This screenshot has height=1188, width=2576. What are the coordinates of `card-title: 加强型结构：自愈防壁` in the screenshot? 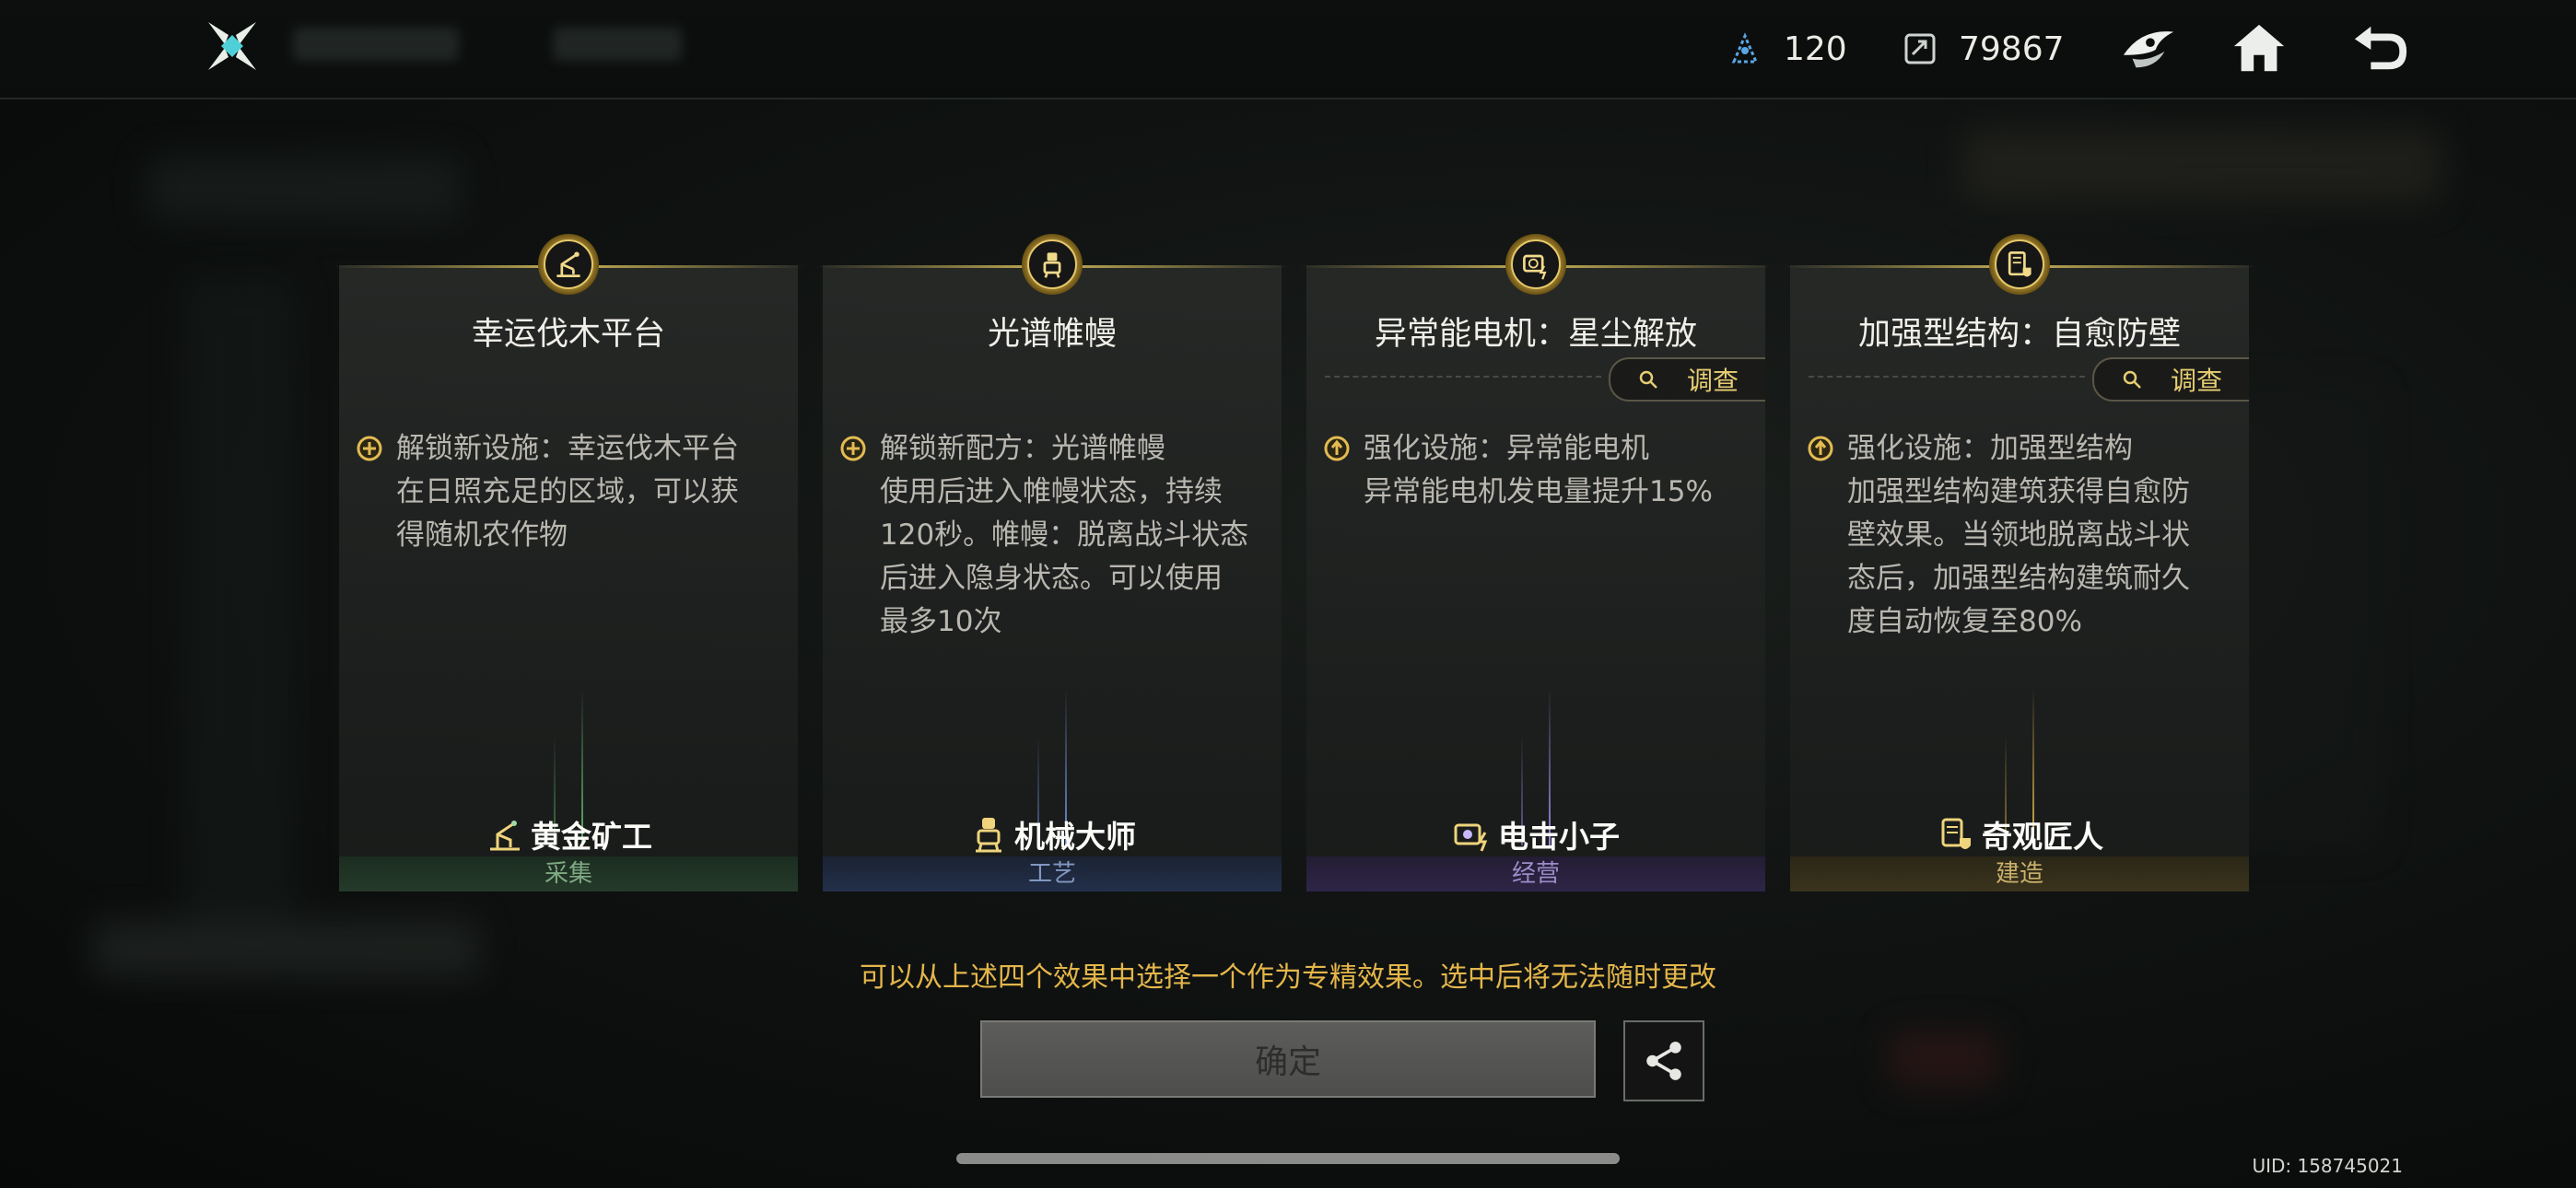 It's located at (2019, 335).